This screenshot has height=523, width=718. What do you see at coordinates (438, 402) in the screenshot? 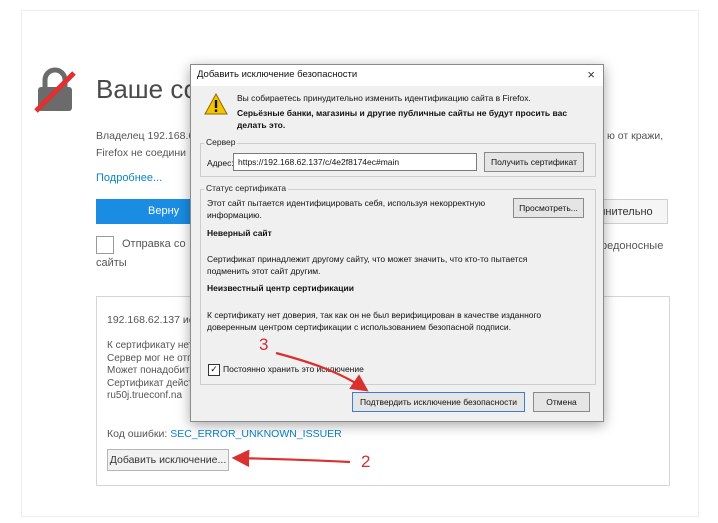
I see `confirm-exception-button: Подтвердить исключение безопасности` at bounding box center [438, 402].